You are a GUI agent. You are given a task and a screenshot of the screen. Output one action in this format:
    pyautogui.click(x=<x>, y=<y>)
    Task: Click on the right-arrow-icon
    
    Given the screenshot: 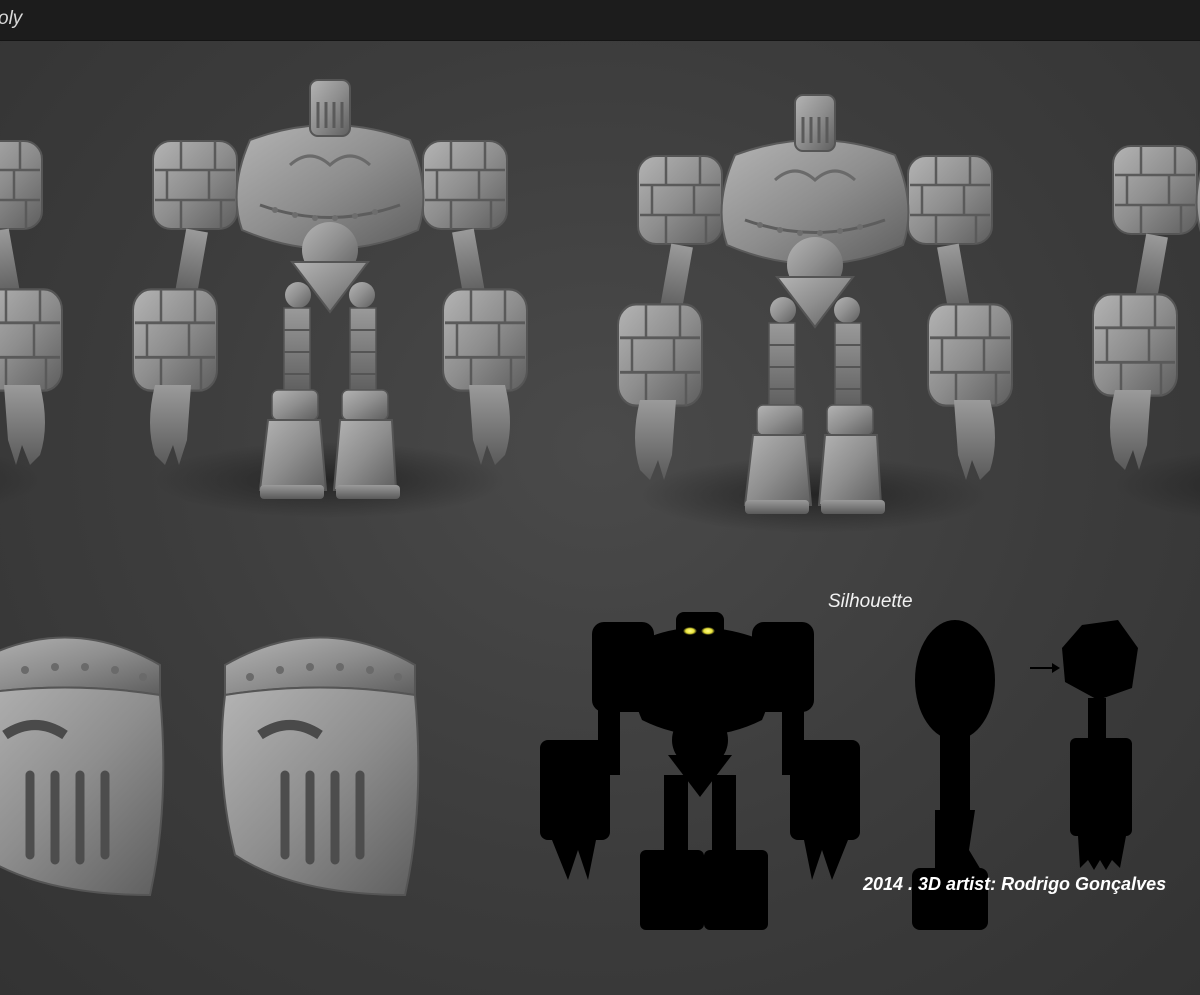 What is the action you would take?
    pyautogui.click(x=1045, y=668)
    